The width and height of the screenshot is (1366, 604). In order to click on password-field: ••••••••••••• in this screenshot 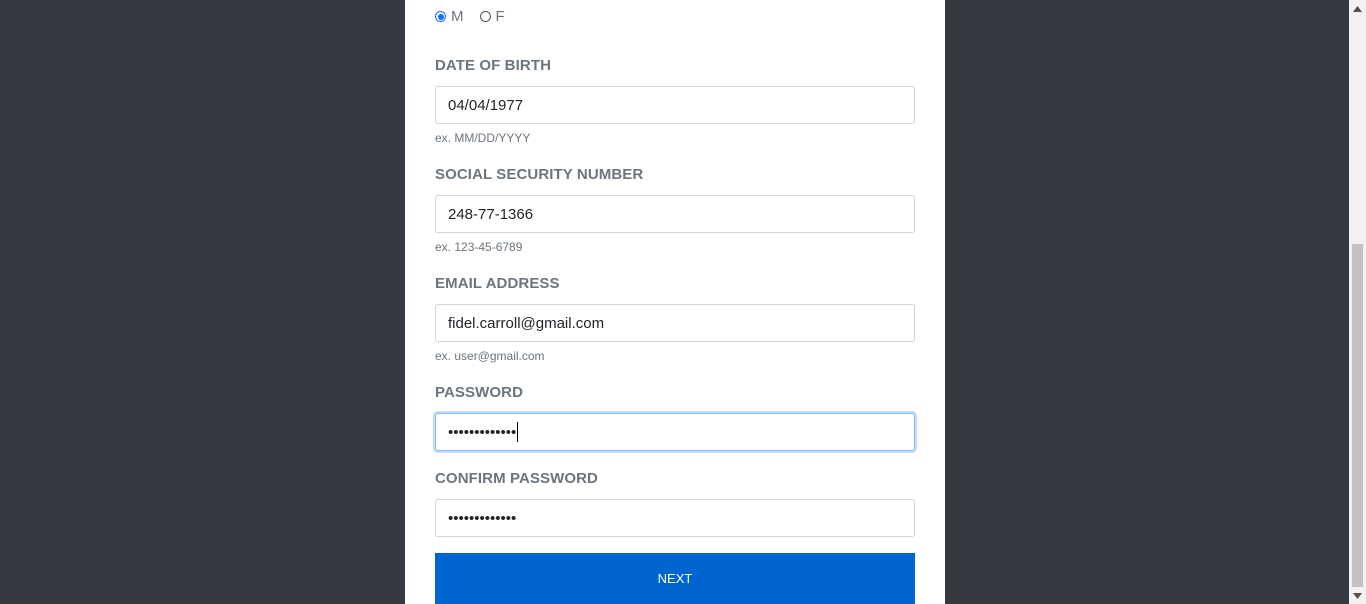, I will do `click(675, 432)`.